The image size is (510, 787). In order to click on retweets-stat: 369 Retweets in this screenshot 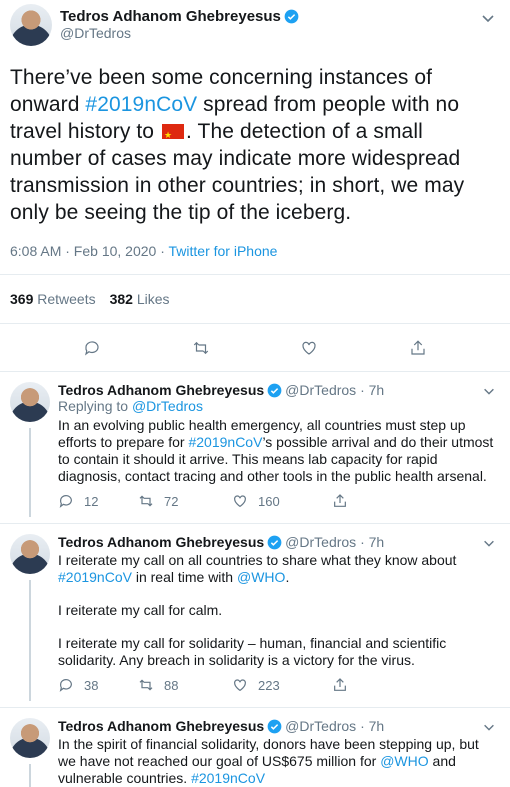, I will do `click(53, 299)`.